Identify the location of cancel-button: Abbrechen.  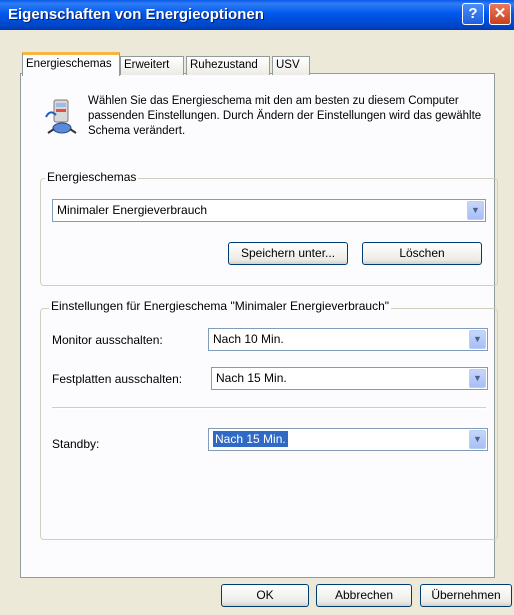
(364, 595).